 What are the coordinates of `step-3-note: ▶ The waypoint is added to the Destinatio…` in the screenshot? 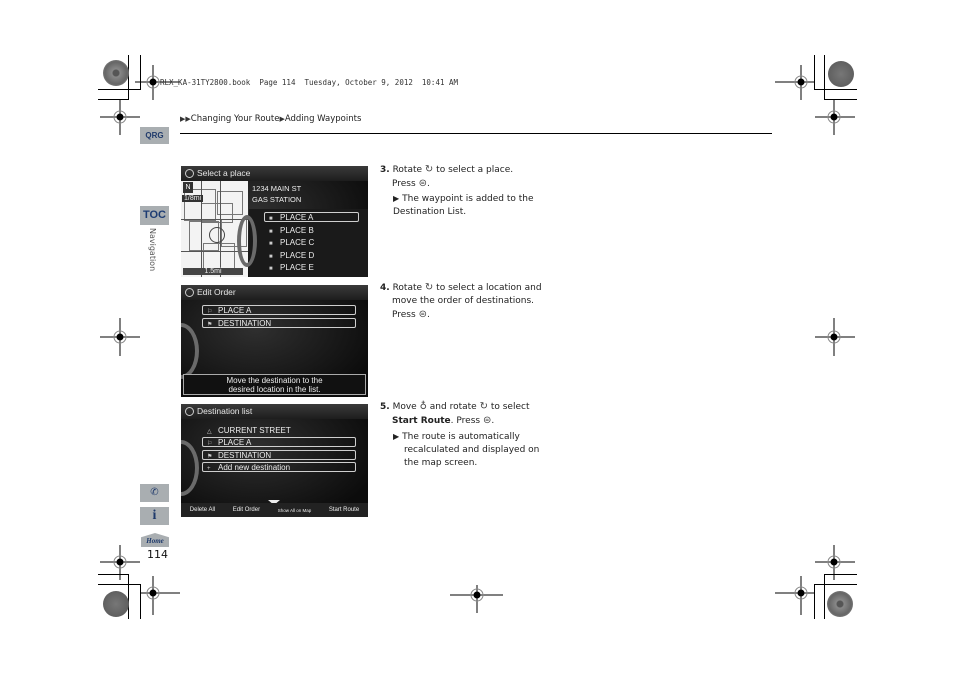 It's located at (468, 205).